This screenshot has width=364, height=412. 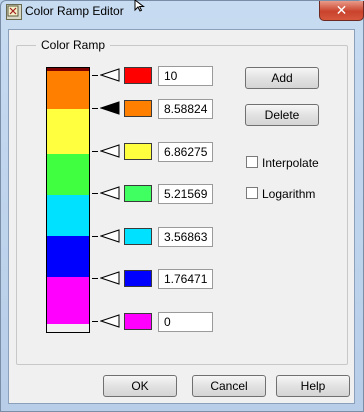 What do you see at coordinates (73, 45) in the screenshot?
I see `color-ramp-group-label: Color Ramp` at bounding box center [73, 45].